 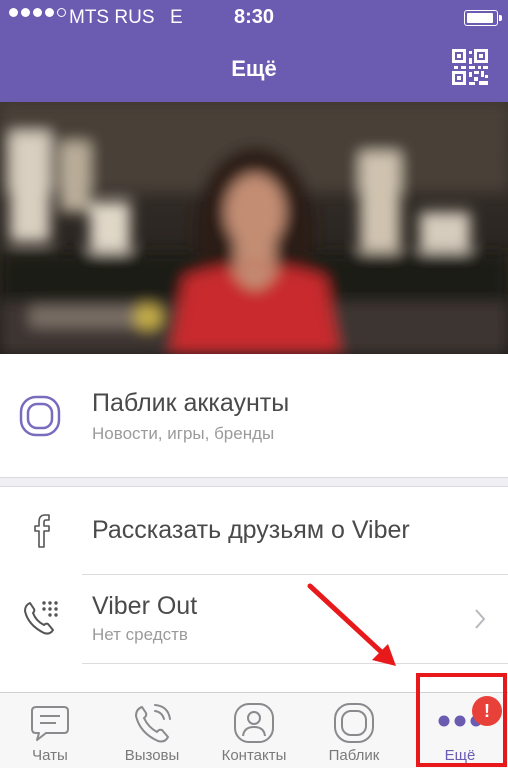 What do you see at coordinates (251, 530) in the screenshot?
I see `tell-friends-label: Рассказать друзьям о Viber` at bounding box center [251, 530].